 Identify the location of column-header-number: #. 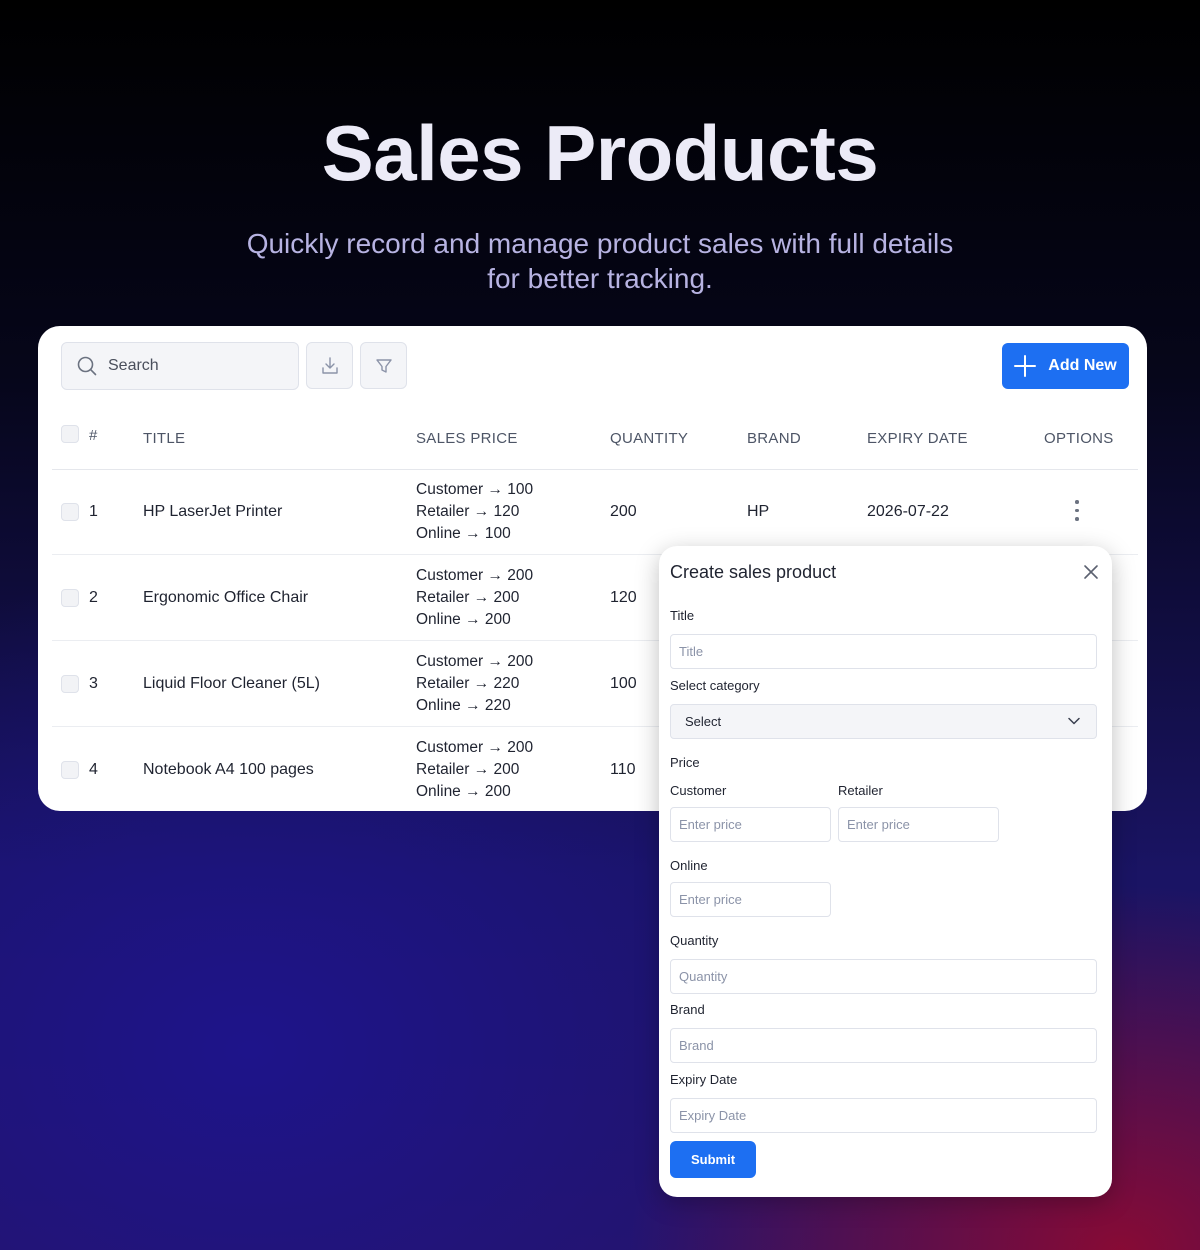
(93, 435).